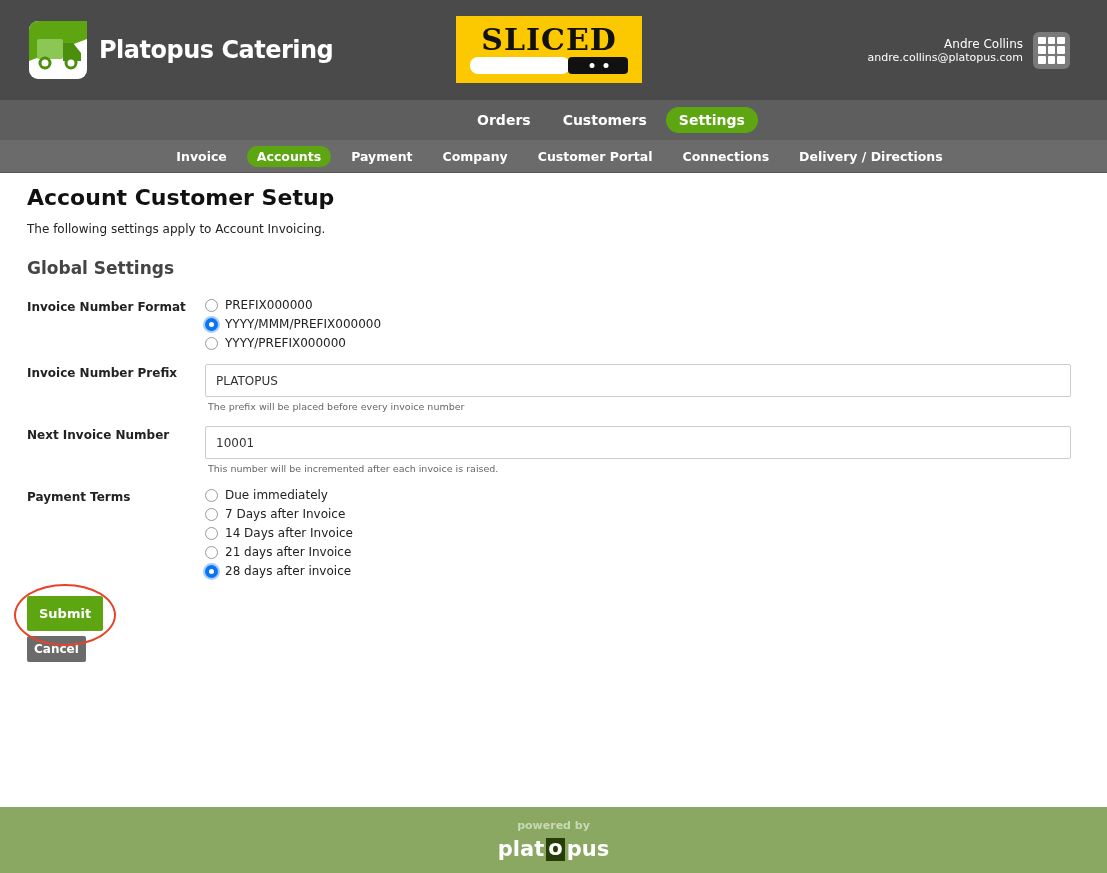 The image size is (1107, 873). Describe the element at coordinates (521, 849) in the screenshot. I see `footer-logo-text: plat` at that location.